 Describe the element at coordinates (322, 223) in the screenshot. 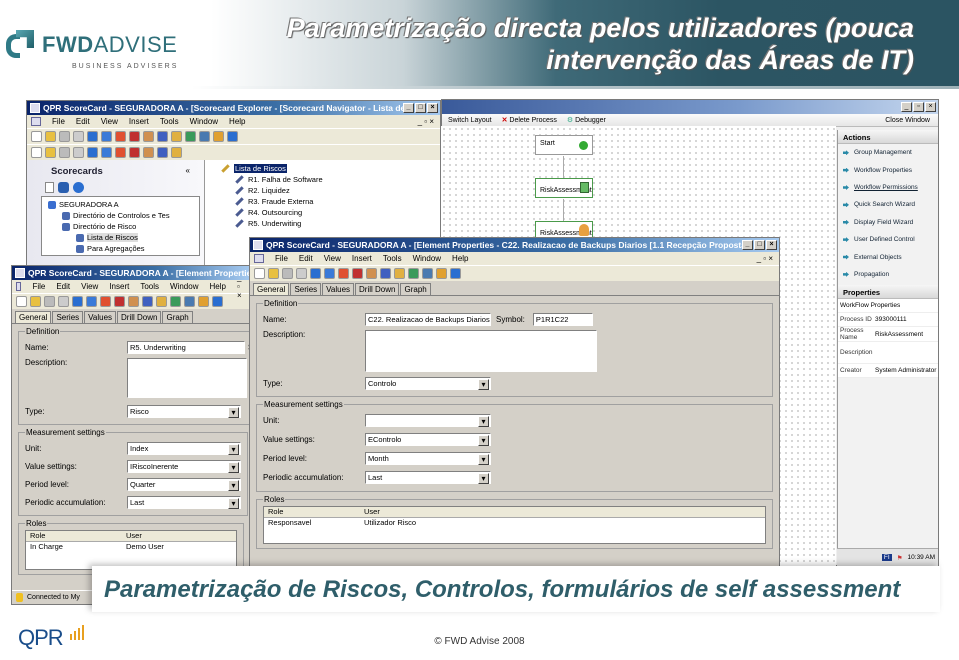

I see `navigator-item: R5. Underwiting` at that location.